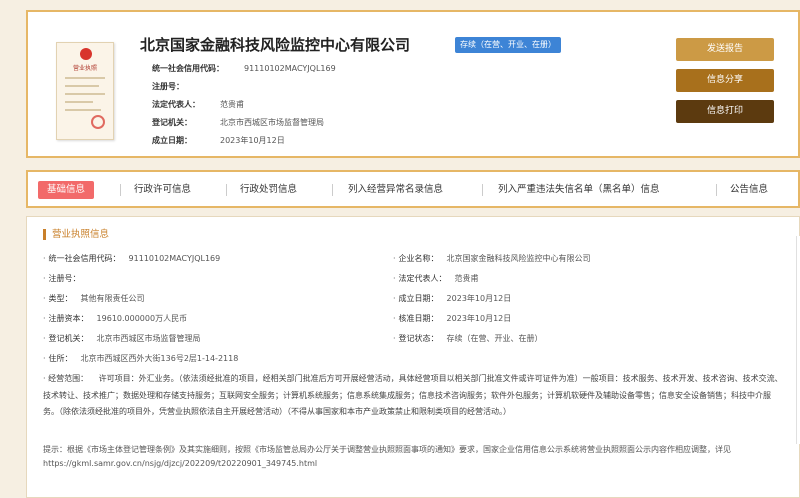 This screenshot has height=498, width=800. I want to click on summary-row: 统一社会信用代码： 91110102MACYJQL169, so click(244, 69).